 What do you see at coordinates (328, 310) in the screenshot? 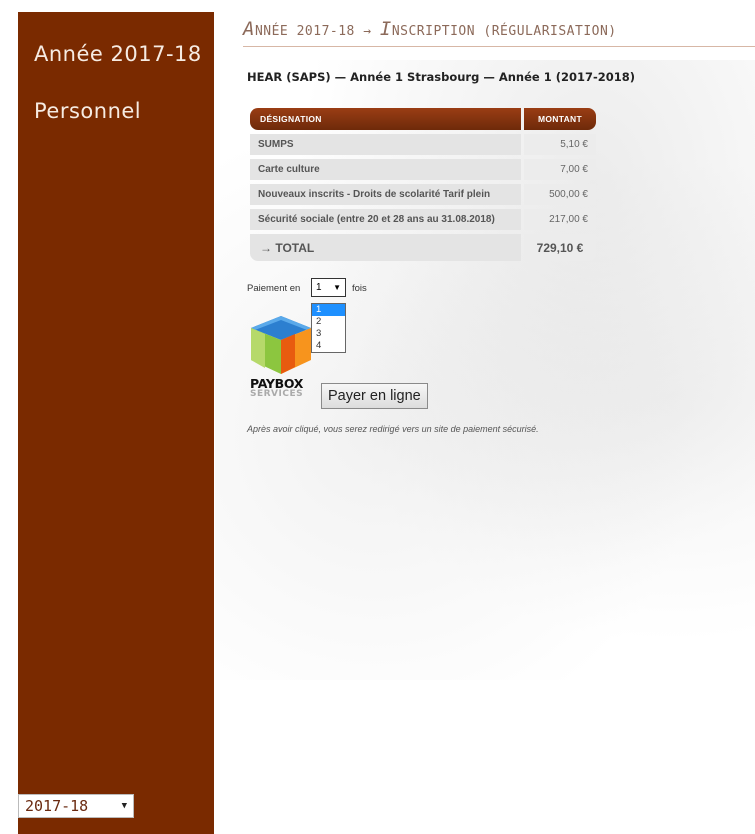
I see `installments-option: 1` at bounding box center [328, 310].